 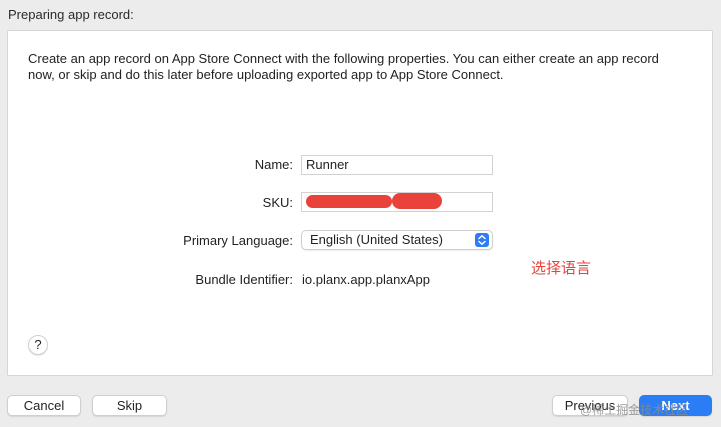 What do you see at coordinates (634, 410) in the screenshot?
I see `watermark: @稀土掘金技术社区` at bounding box center [634, 410].